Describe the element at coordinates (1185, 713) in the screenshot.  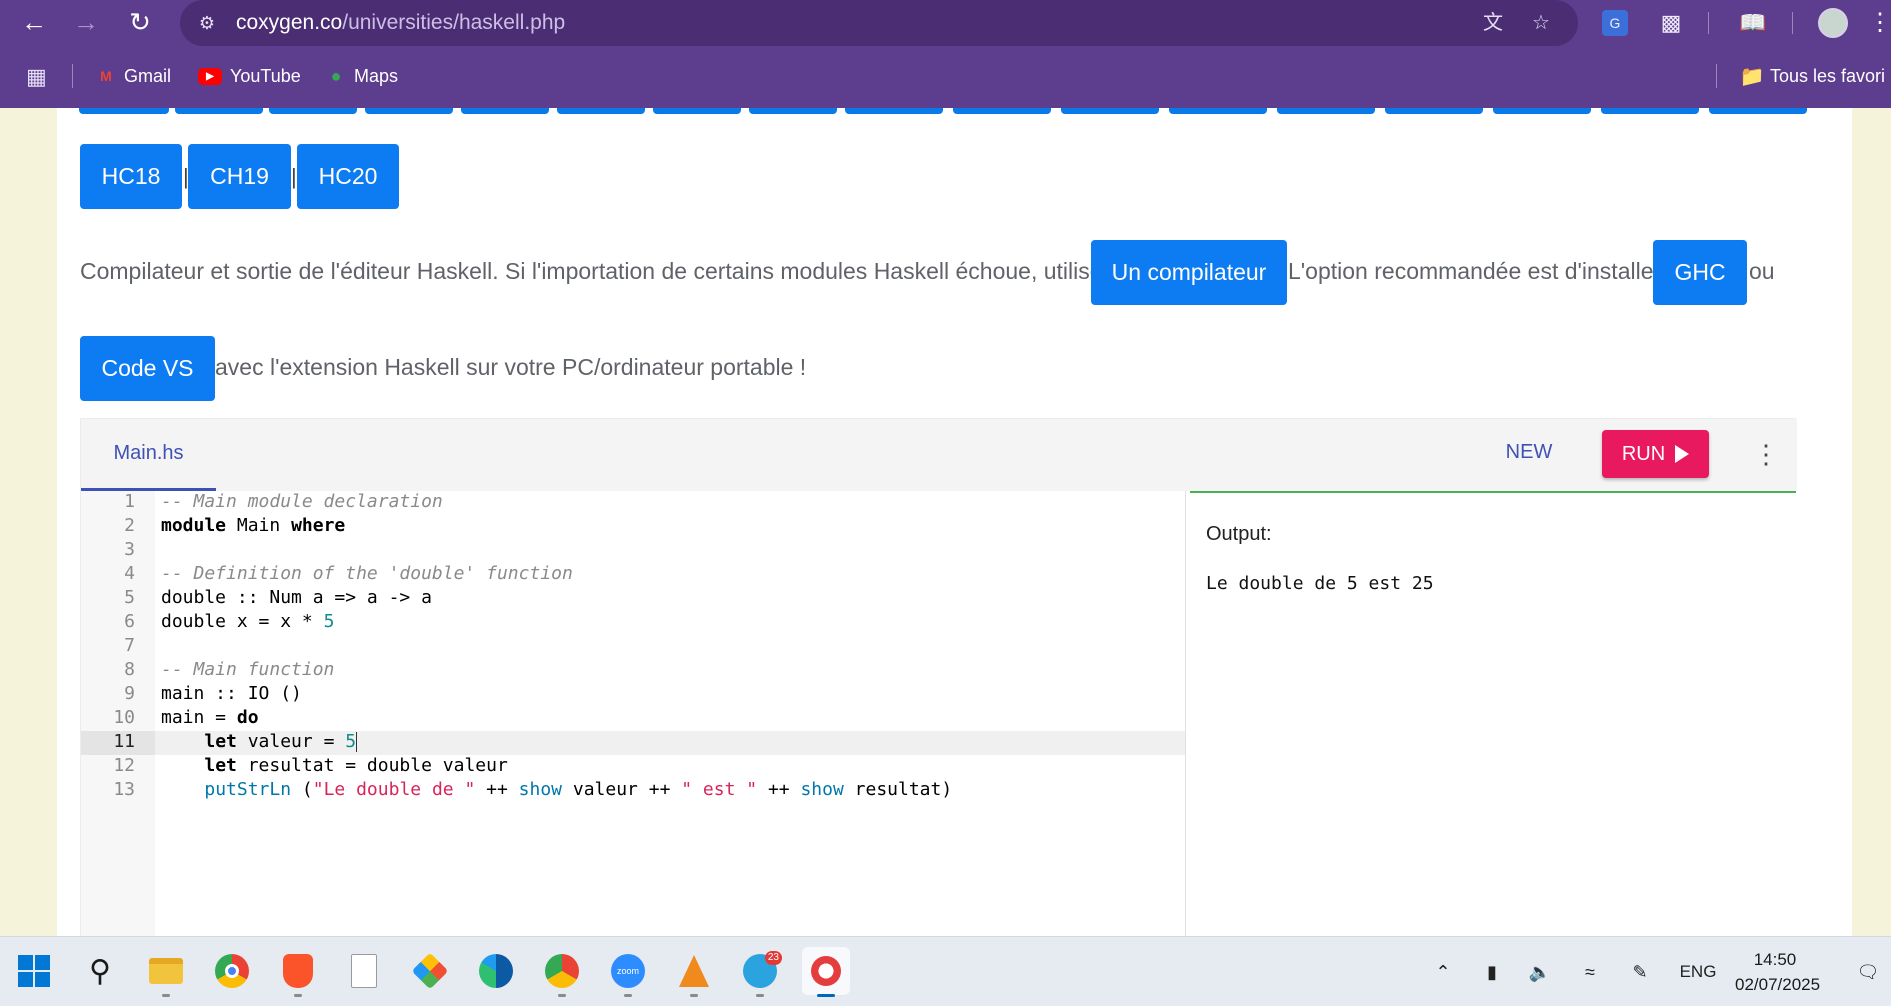
I see `editor-output-divider` at that location.